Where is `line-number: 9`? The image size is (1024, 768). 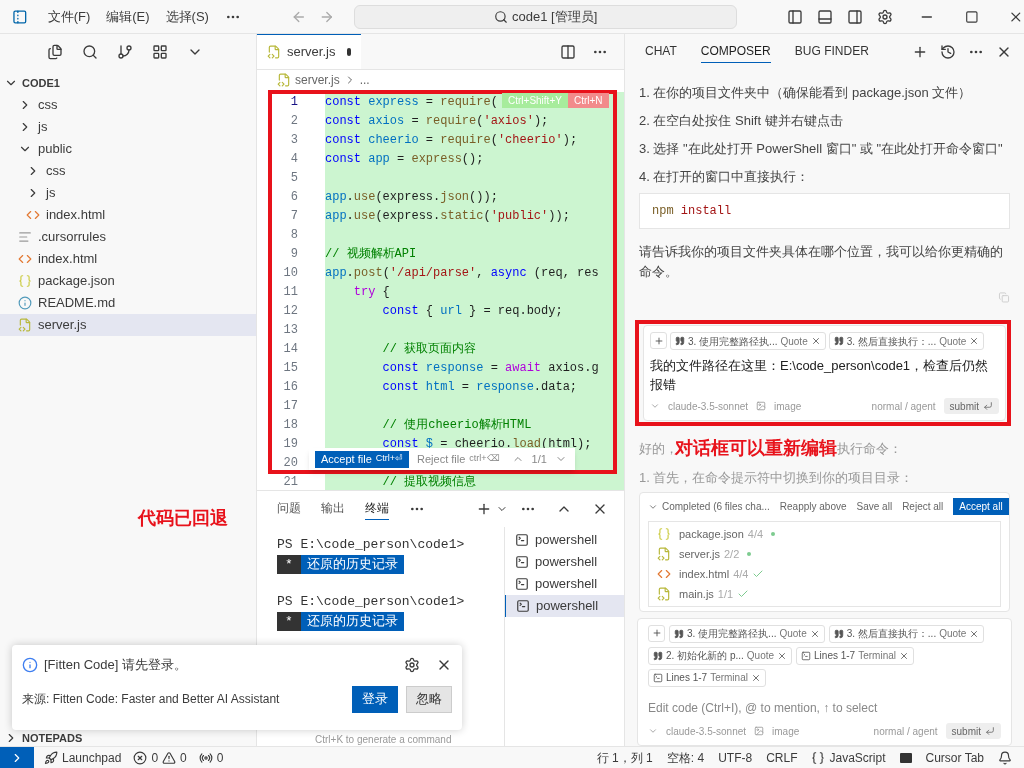
line-number: 9 is located at coordinates (293, 254).